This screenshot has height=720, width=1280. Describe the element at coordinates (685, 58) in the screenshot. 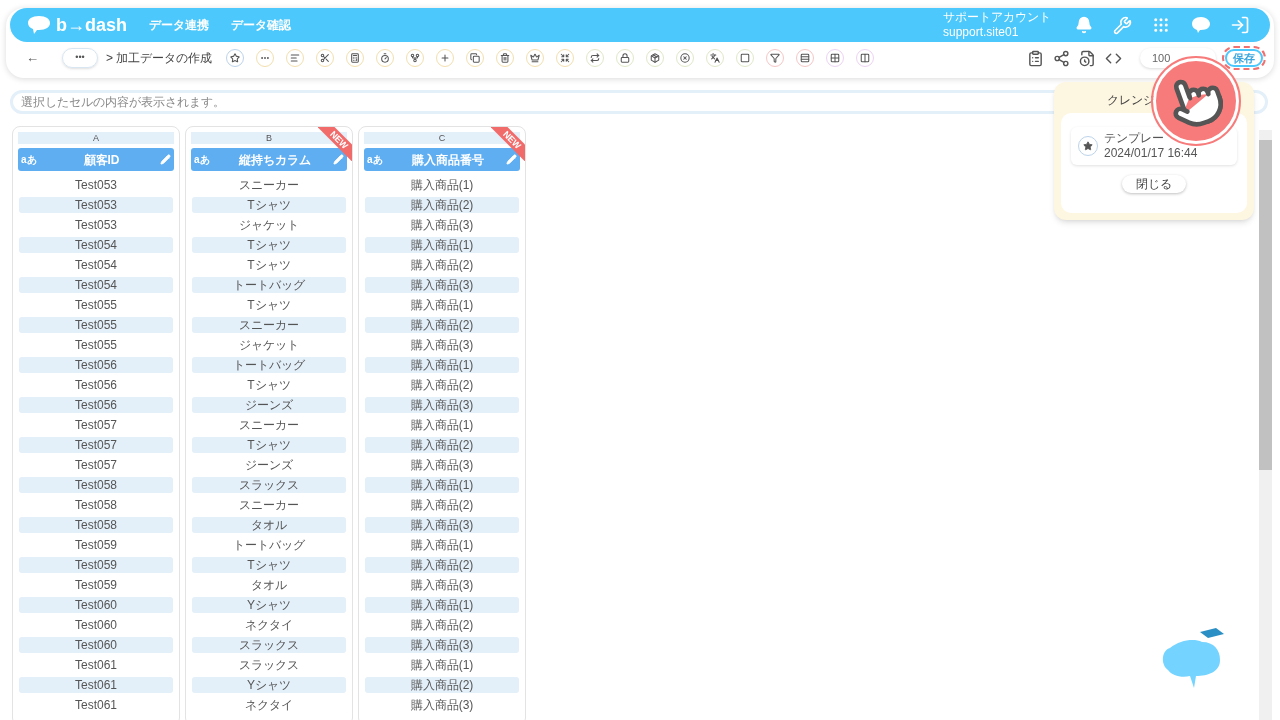

I see `circle-x-icon` at that location.